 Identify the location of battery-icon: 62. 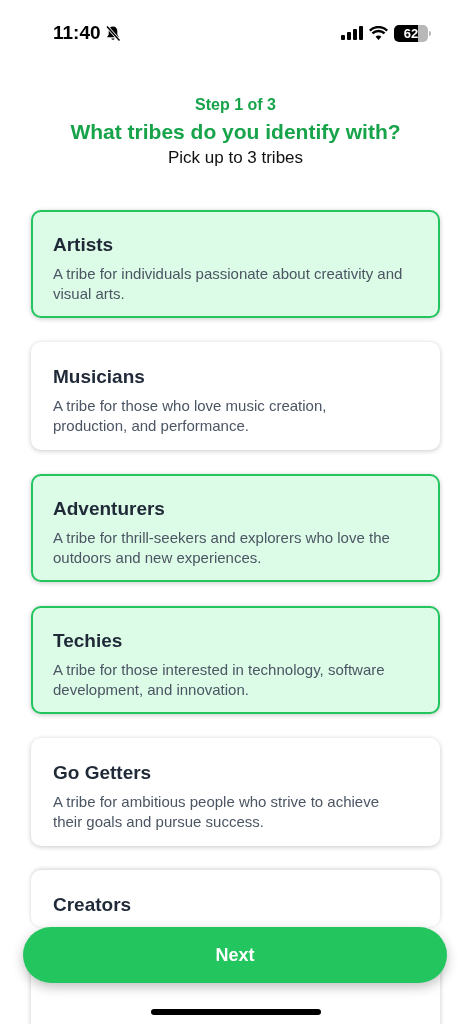
(412, 33).